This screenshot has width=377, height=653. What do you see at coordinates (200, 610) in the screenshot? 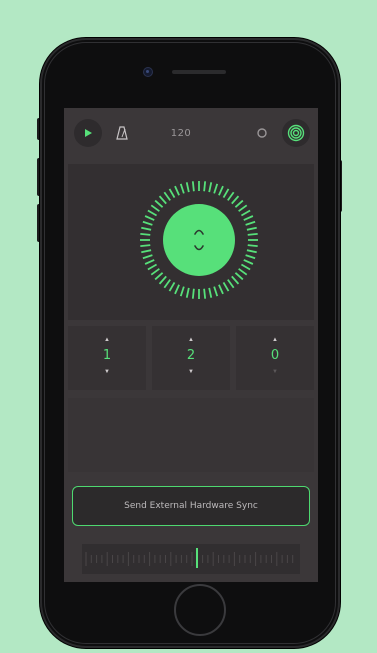
I see `home-button` at bounding box center [200, 610].